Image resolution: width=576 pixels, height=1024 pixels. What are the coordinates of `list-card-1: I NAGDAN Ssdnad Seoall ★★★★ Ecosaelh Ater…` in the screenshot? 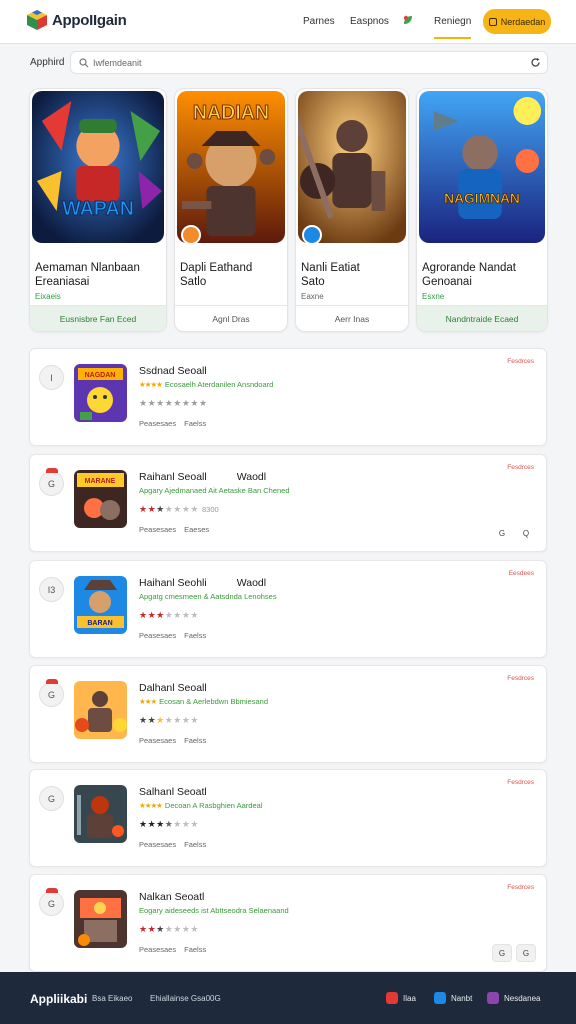 It's located at (288, 397).